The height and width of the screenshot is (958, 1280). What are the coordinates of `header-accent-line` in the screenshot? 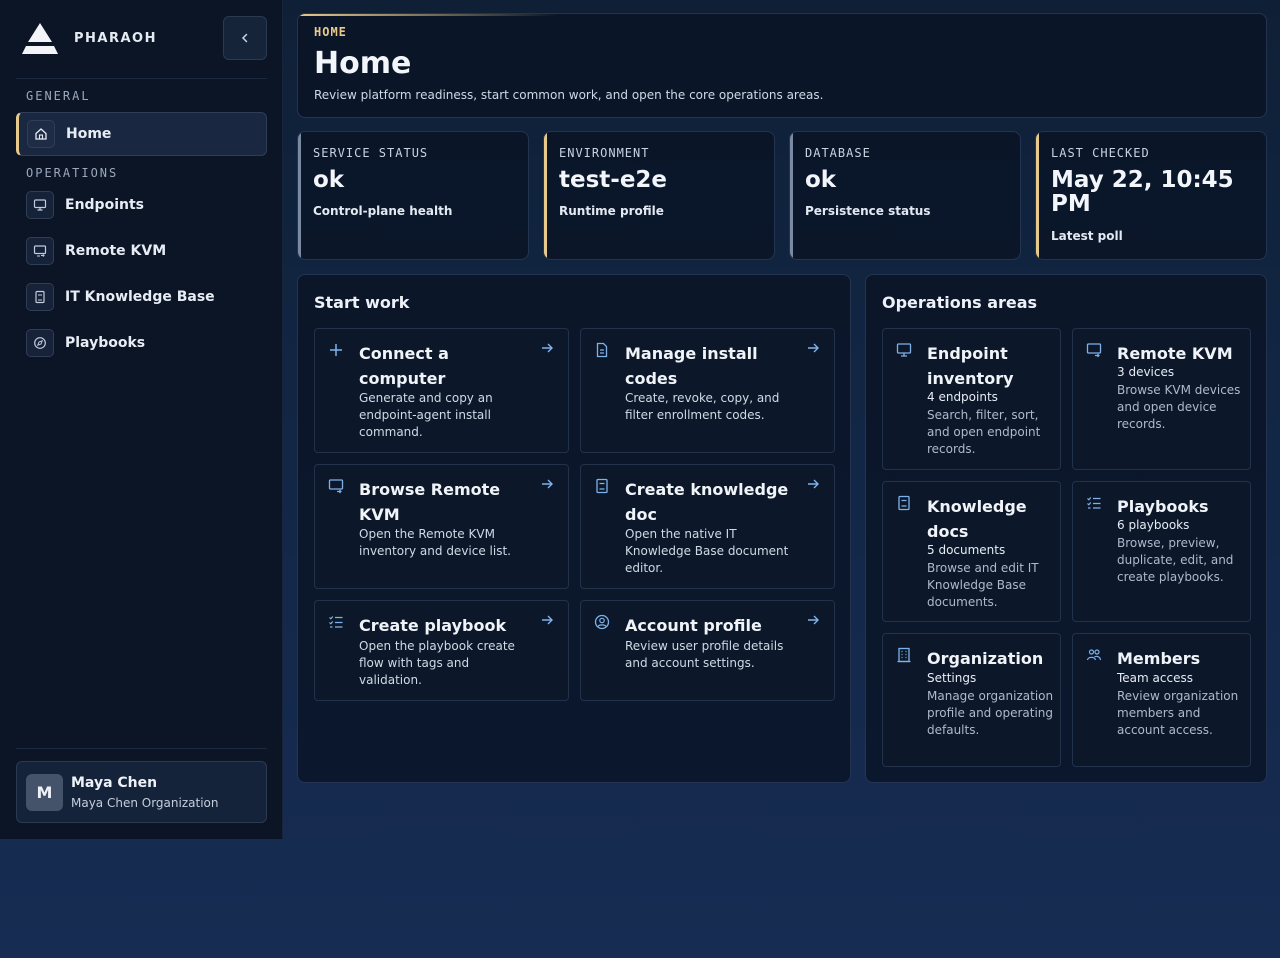 It's located at (428, 15).